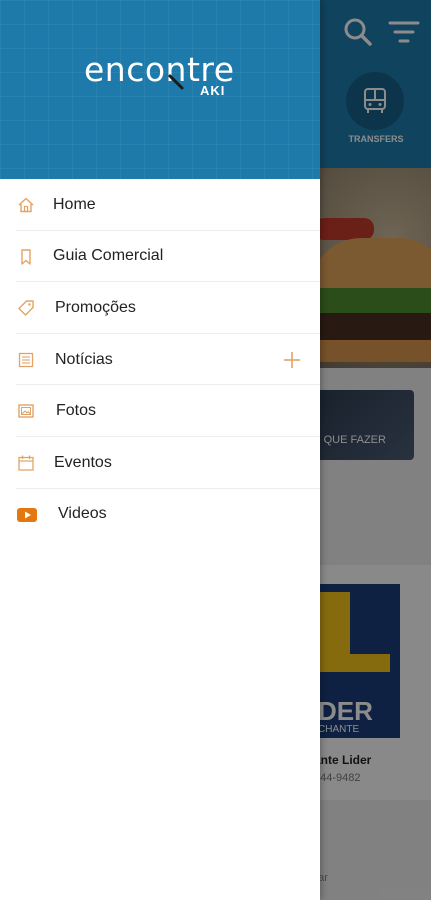  I want to click on menu-item-label: Notícias, so click(84, 359).